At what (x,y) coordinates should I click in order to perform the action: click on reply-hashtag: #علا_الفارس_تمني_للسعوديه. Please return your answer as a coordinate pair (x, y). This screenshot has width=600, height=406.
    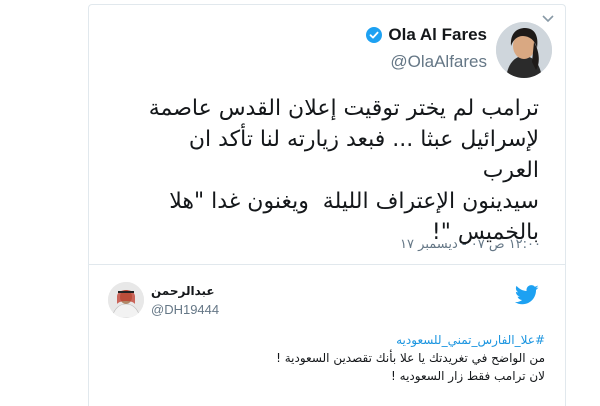
    Looking at the image, I should click on (325, 340).